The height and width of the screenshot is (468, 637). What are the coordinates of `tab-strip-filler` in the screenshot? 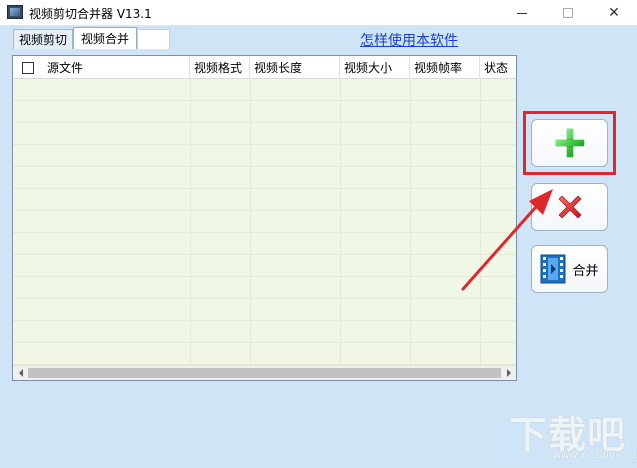 It's located at (153, 39).